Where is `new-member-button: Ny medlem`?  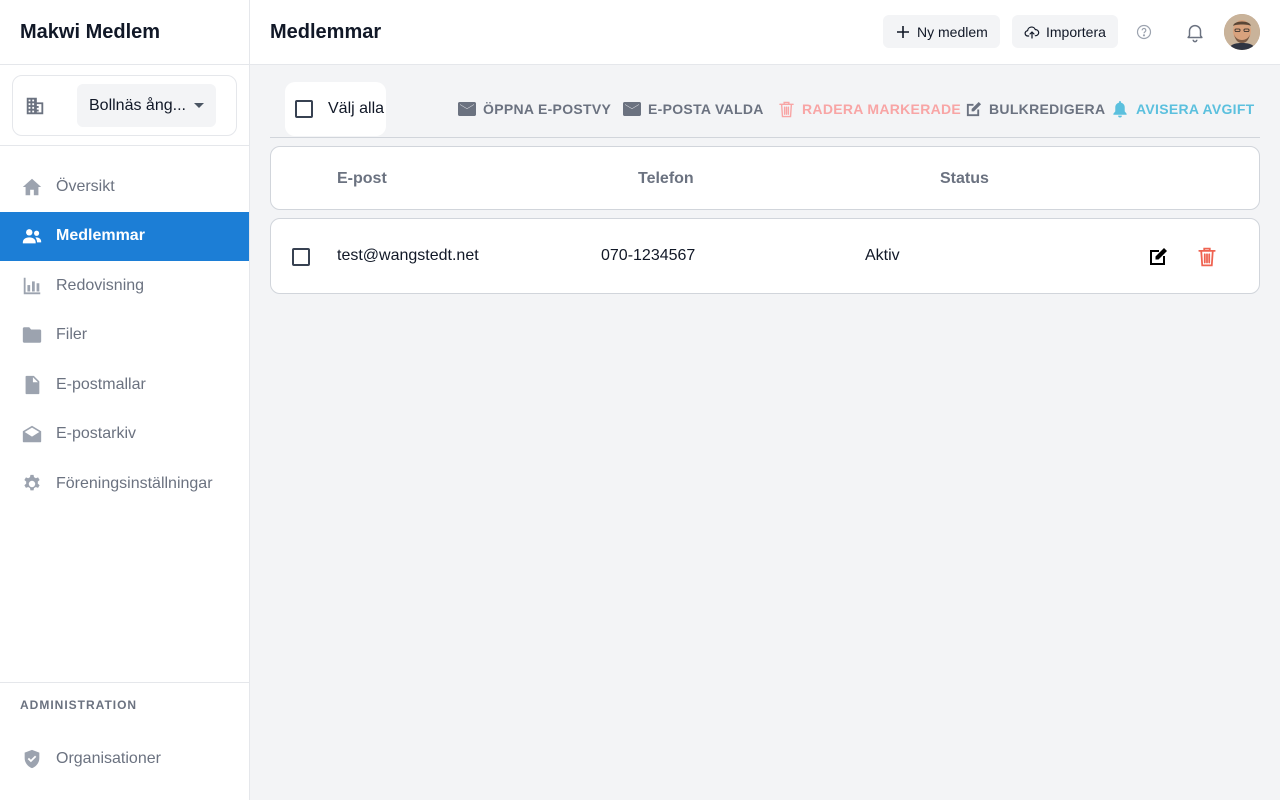
new-member-button: Ny medlem is located at coordinates (941, 31).